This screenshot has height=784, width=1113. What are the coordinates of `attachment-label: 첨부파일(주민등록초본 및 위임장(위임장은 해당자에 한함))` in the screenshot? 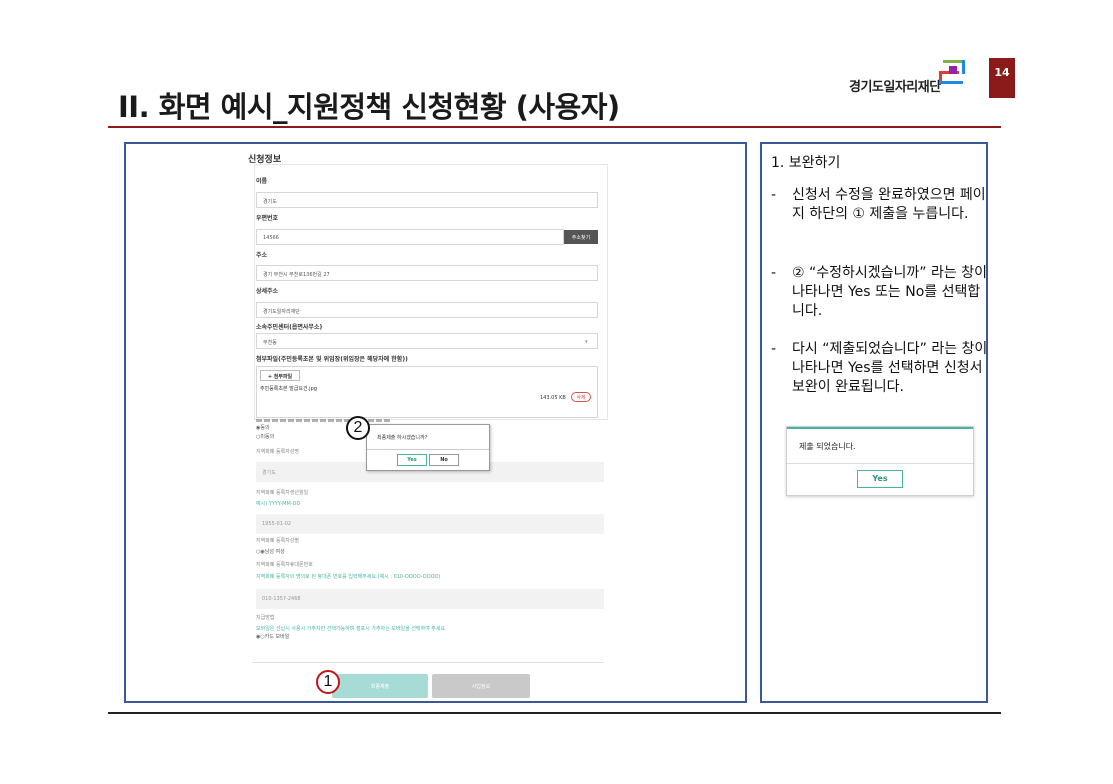 It's located at (332, 359).